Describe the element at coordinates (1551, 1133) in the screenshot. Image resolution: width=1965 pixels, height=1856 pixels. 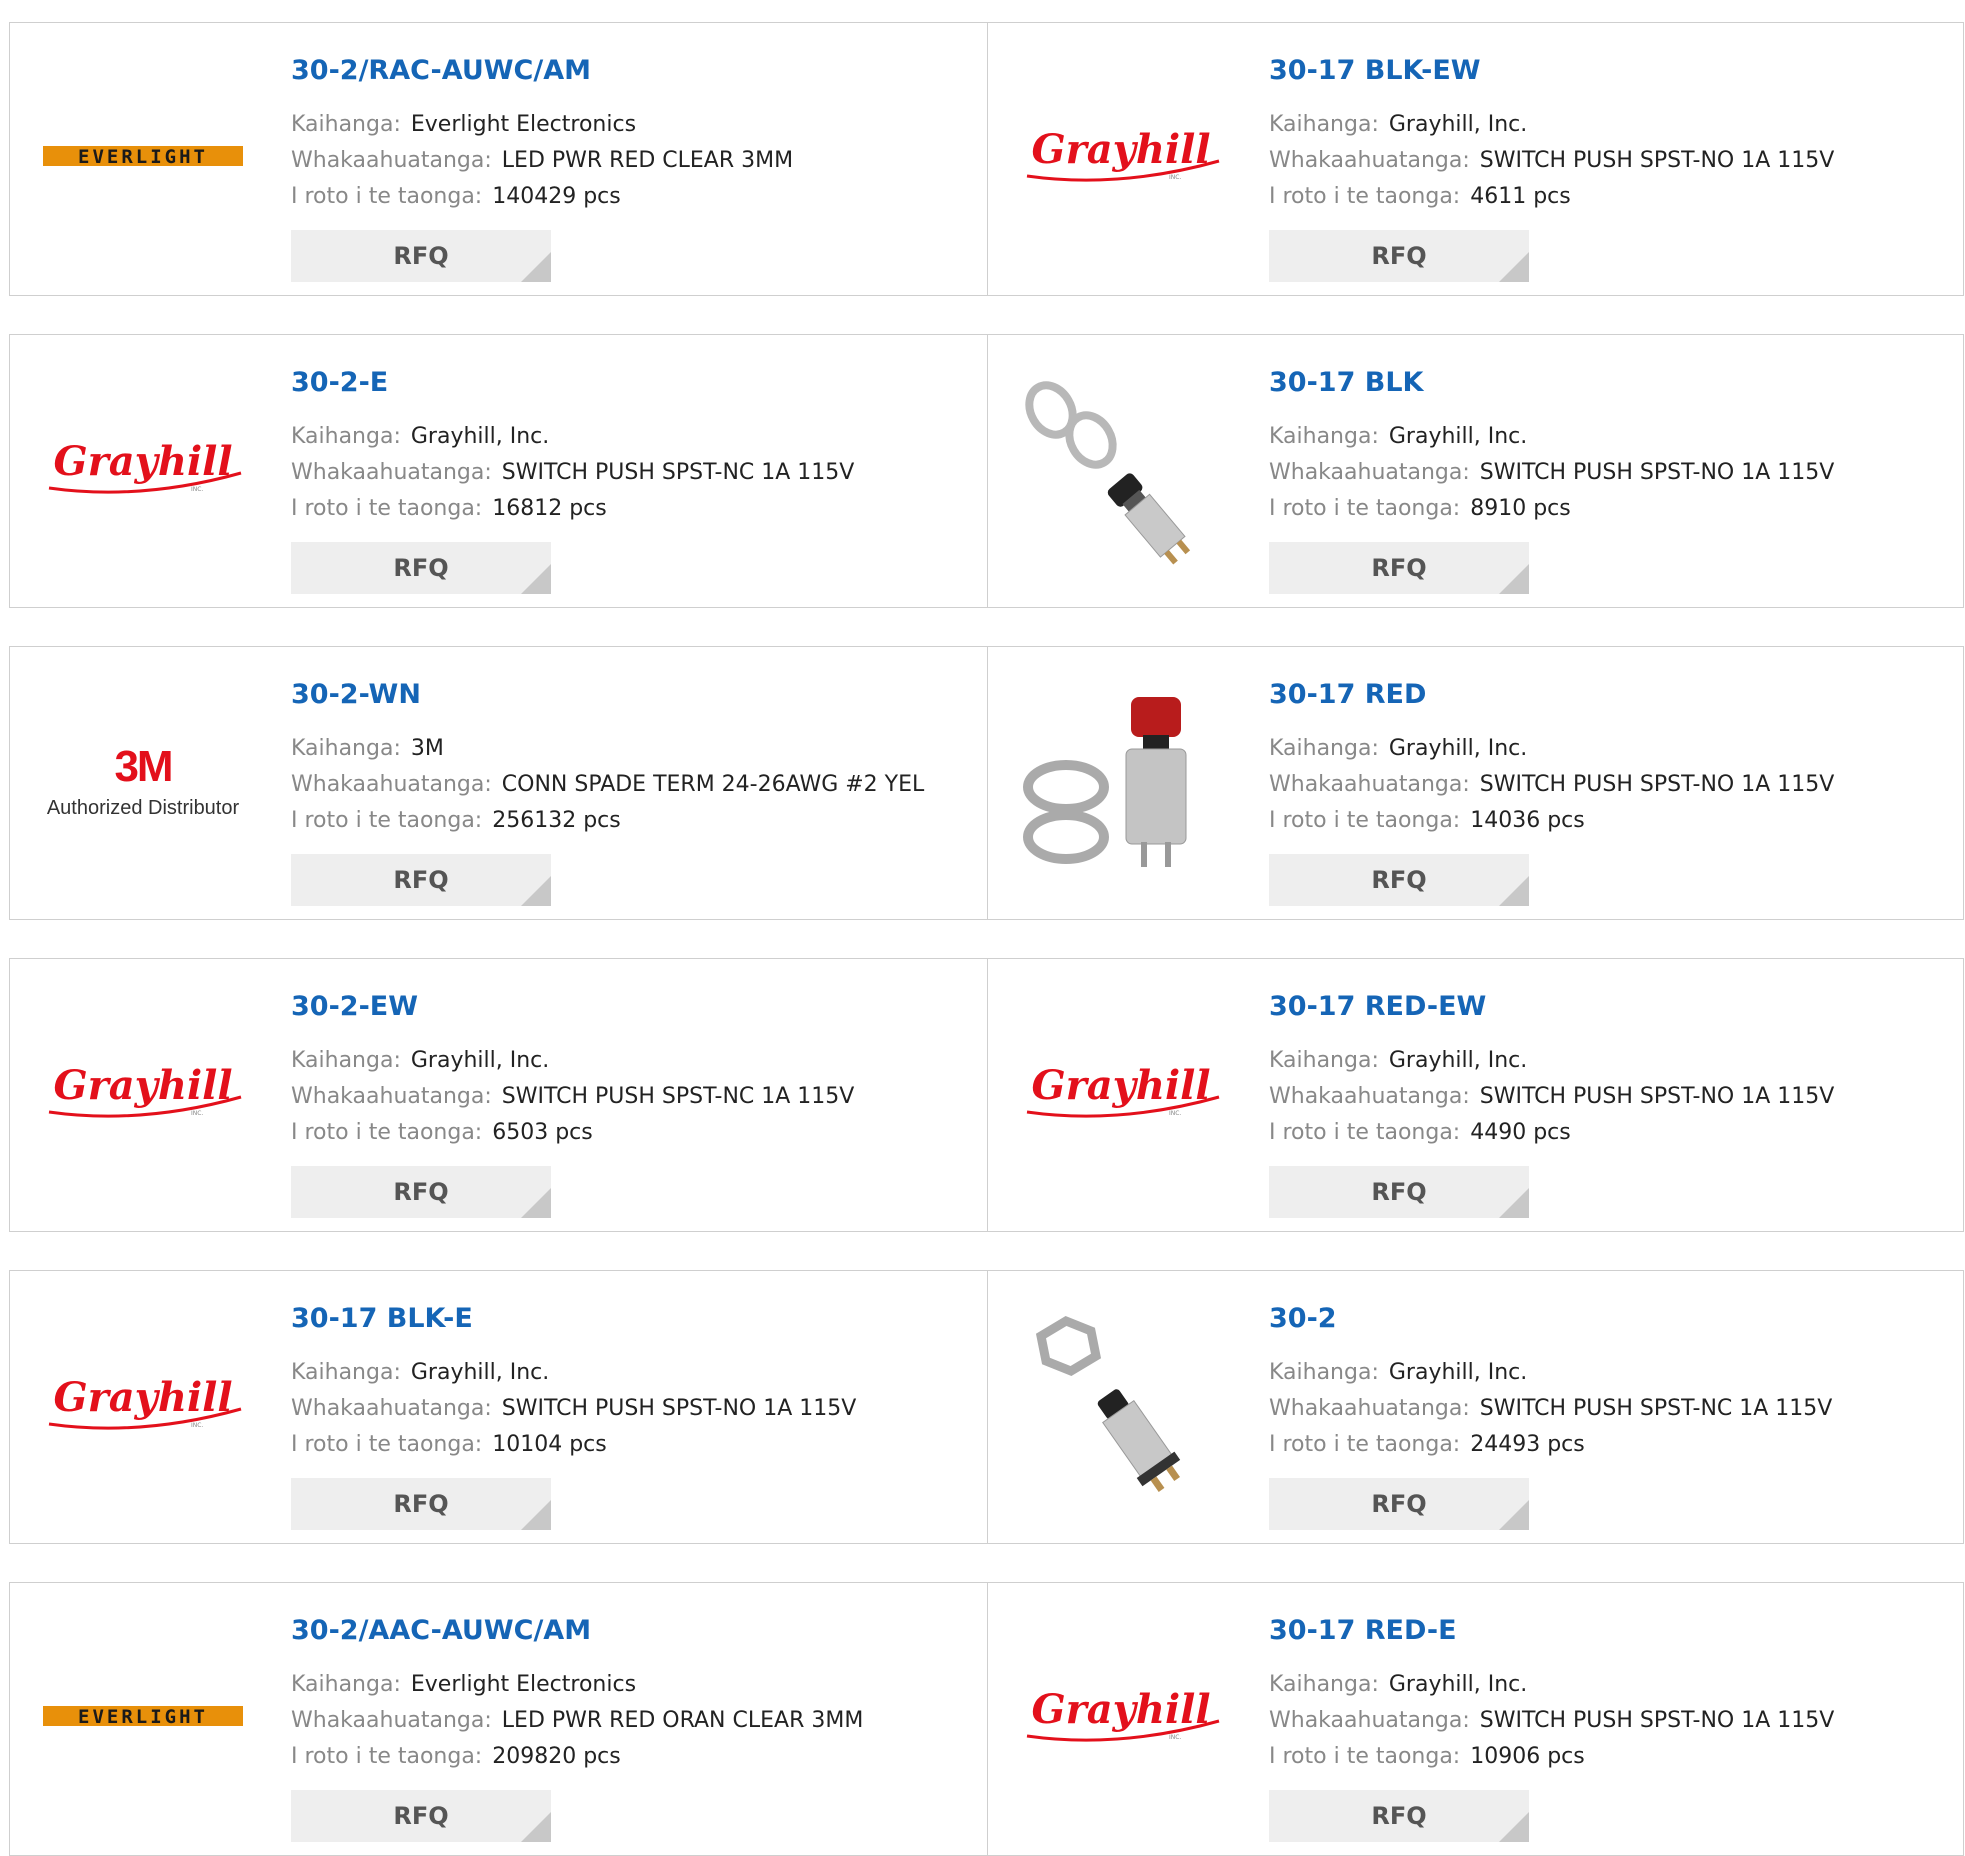
I see `stock-line: I roto i te taonga: 4490 pcs` at that location.